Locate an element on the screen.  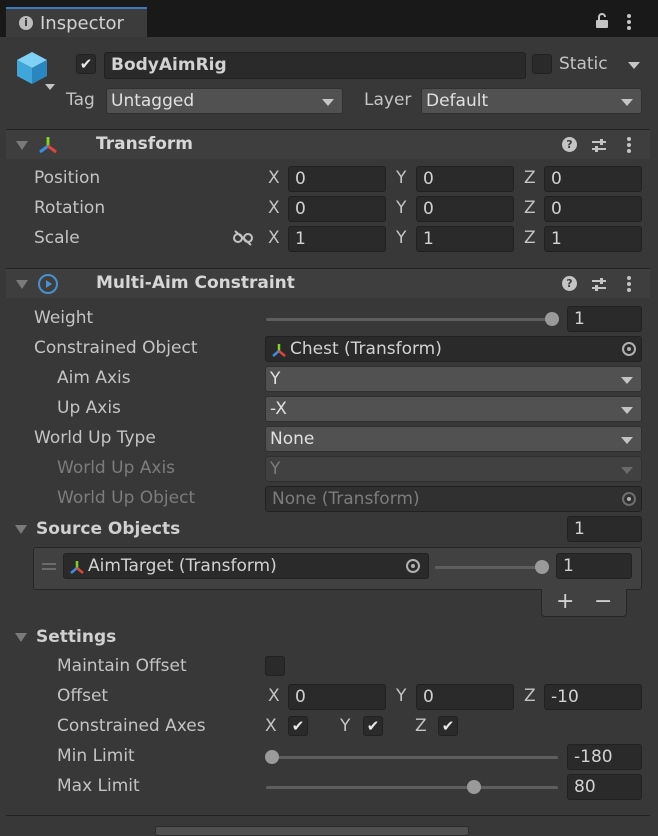
weight-slider-track is located at coordinates (411, 319).